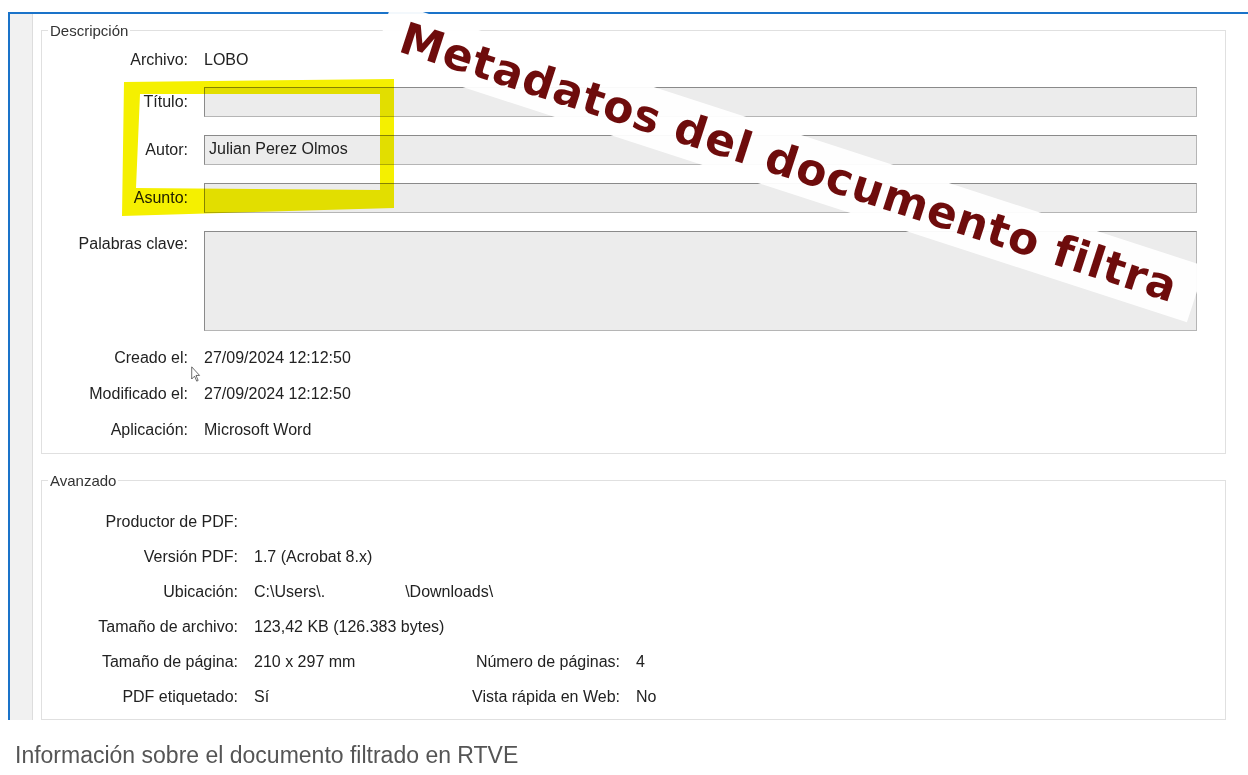 The image size is (1248, 775). I want to click on field-label: Productor de PDF:, so click(171, 522).